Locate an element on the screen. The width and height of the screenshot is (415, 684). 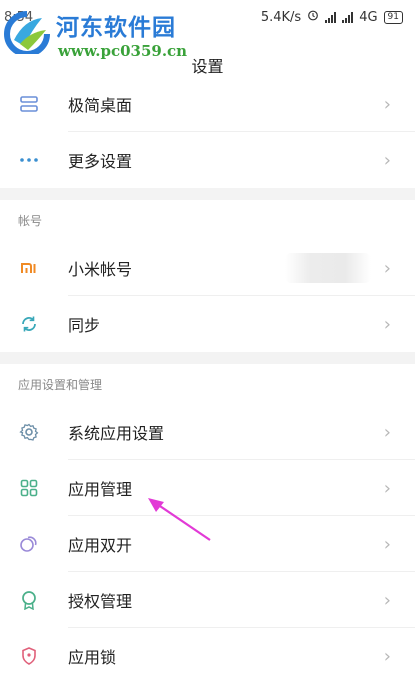
sync-icon is located at coordinates (28, 324).